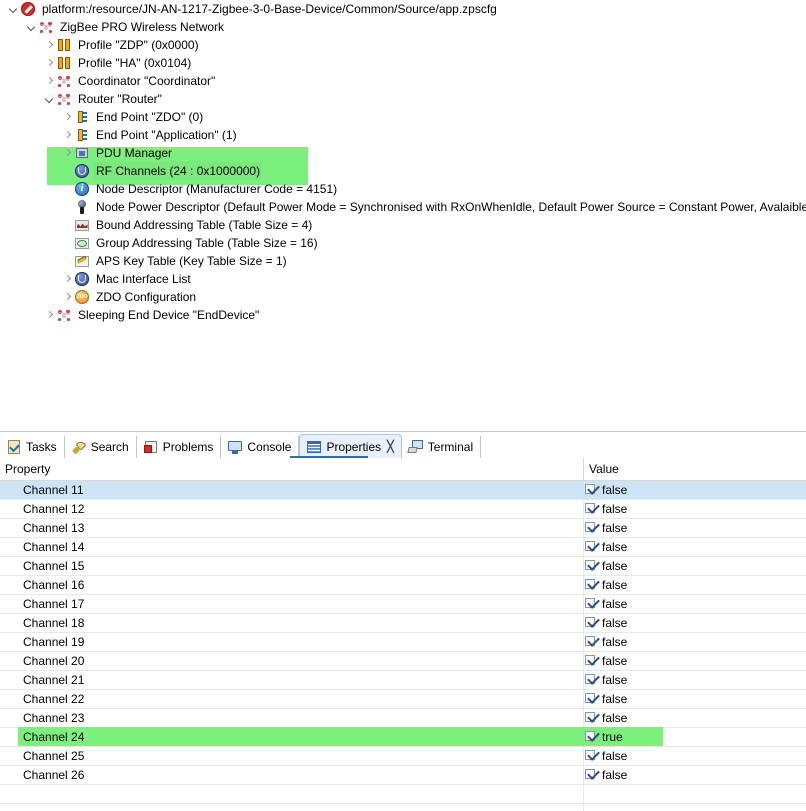  What do you see at coordinates (403, 171) in the screenshot?
I see `tree-item-9: RF Channels (24 : 0x1000000)` at bounding box center [403, 171].